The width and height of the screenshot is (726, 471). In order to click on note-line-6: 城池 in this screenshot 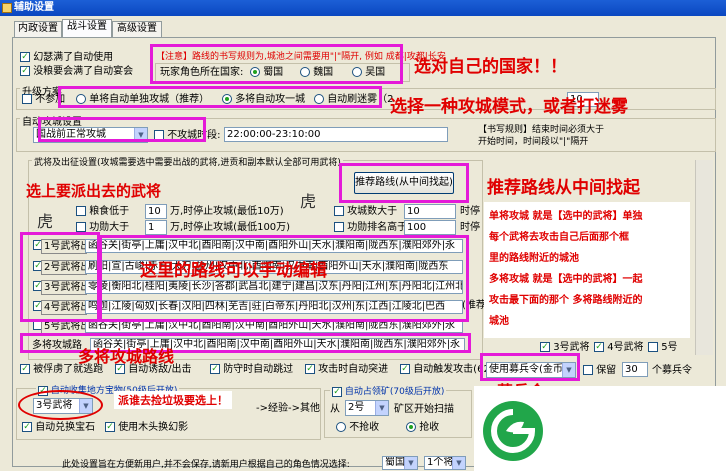, I will do `click(499, 321)`.